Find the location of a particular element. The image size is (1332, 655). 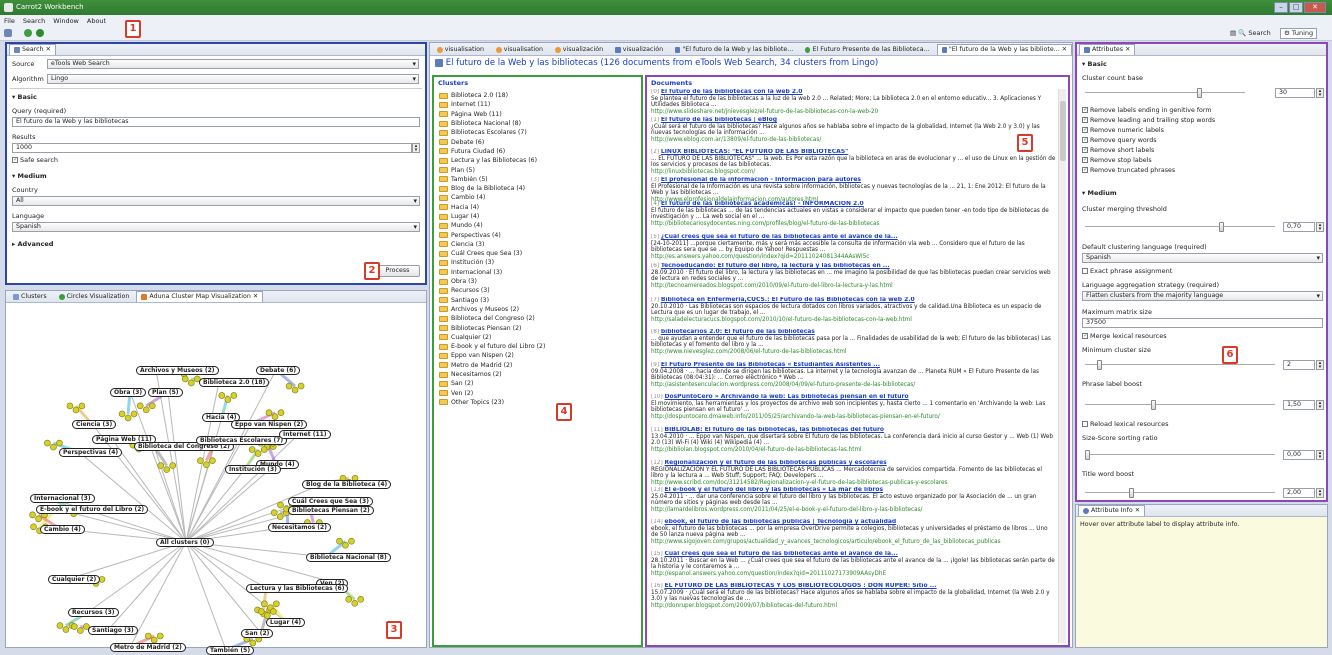

cluster-map-node: Internacional (3) is located at coordinates (62, 498).